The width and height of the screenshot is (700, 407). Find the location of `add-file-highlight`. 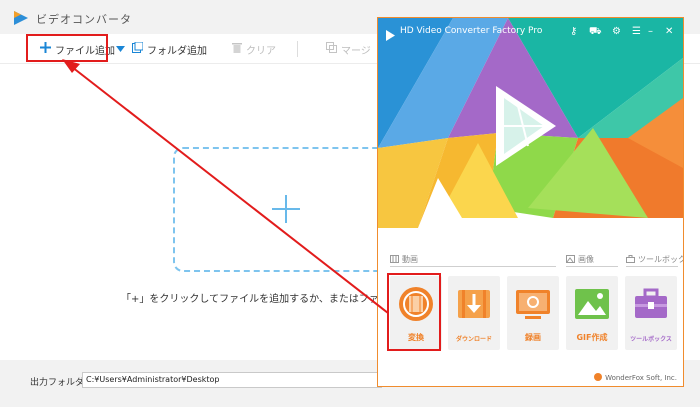

add-file-highlight is located at coordinates (67, 48).